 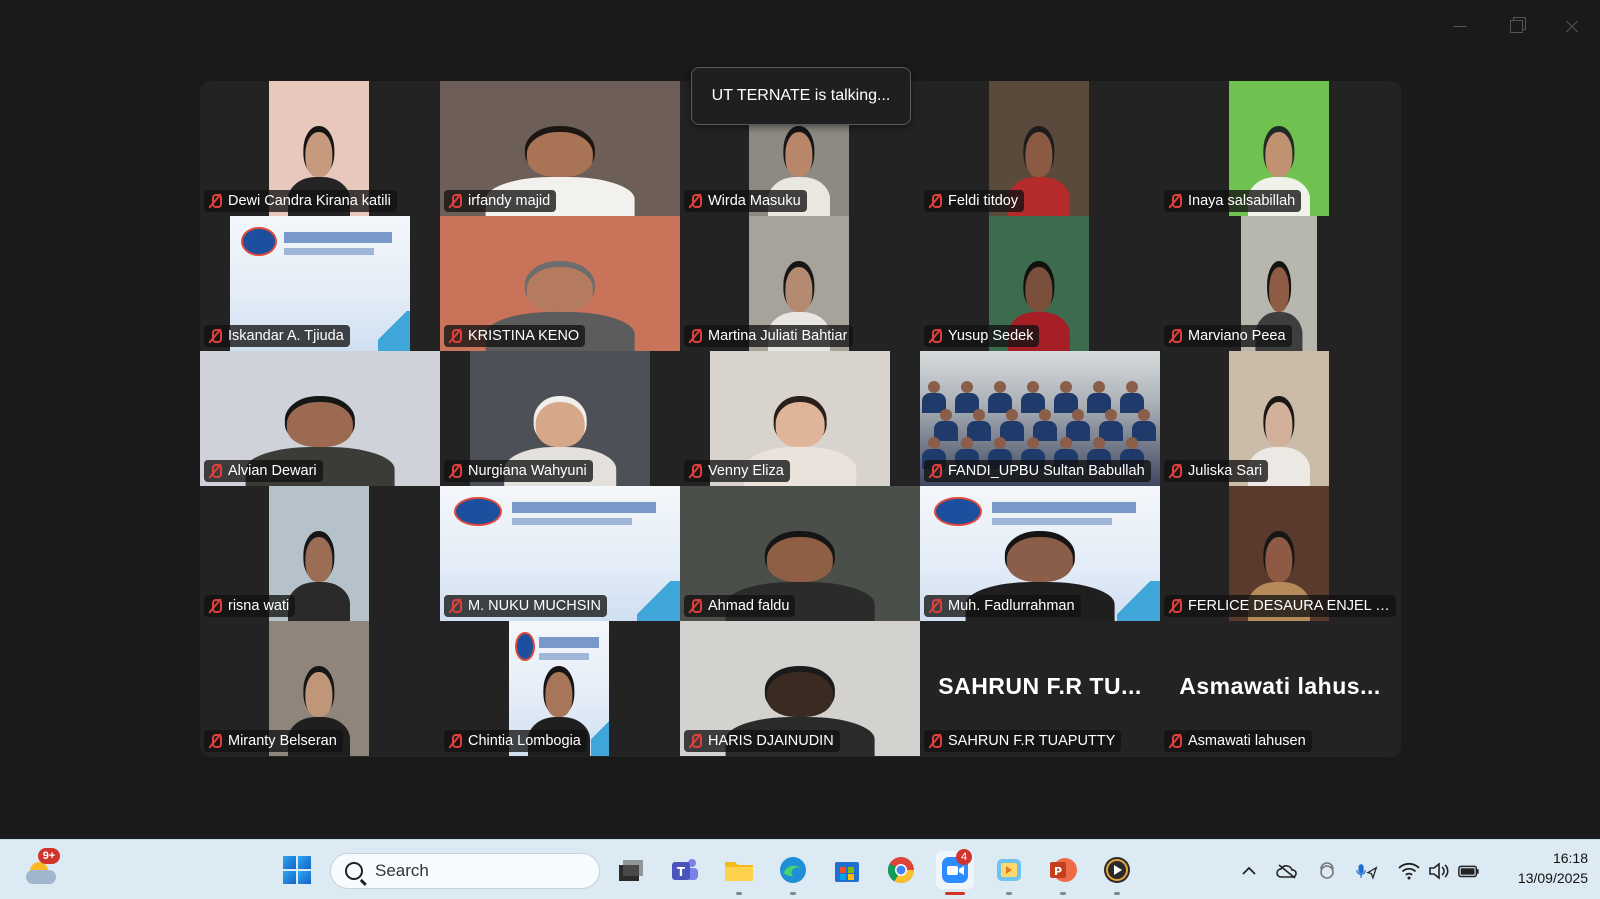 I want to click on participant-name-tag: FANDI_UPBU Sultan Babullah, so click(x=1037, y=471).